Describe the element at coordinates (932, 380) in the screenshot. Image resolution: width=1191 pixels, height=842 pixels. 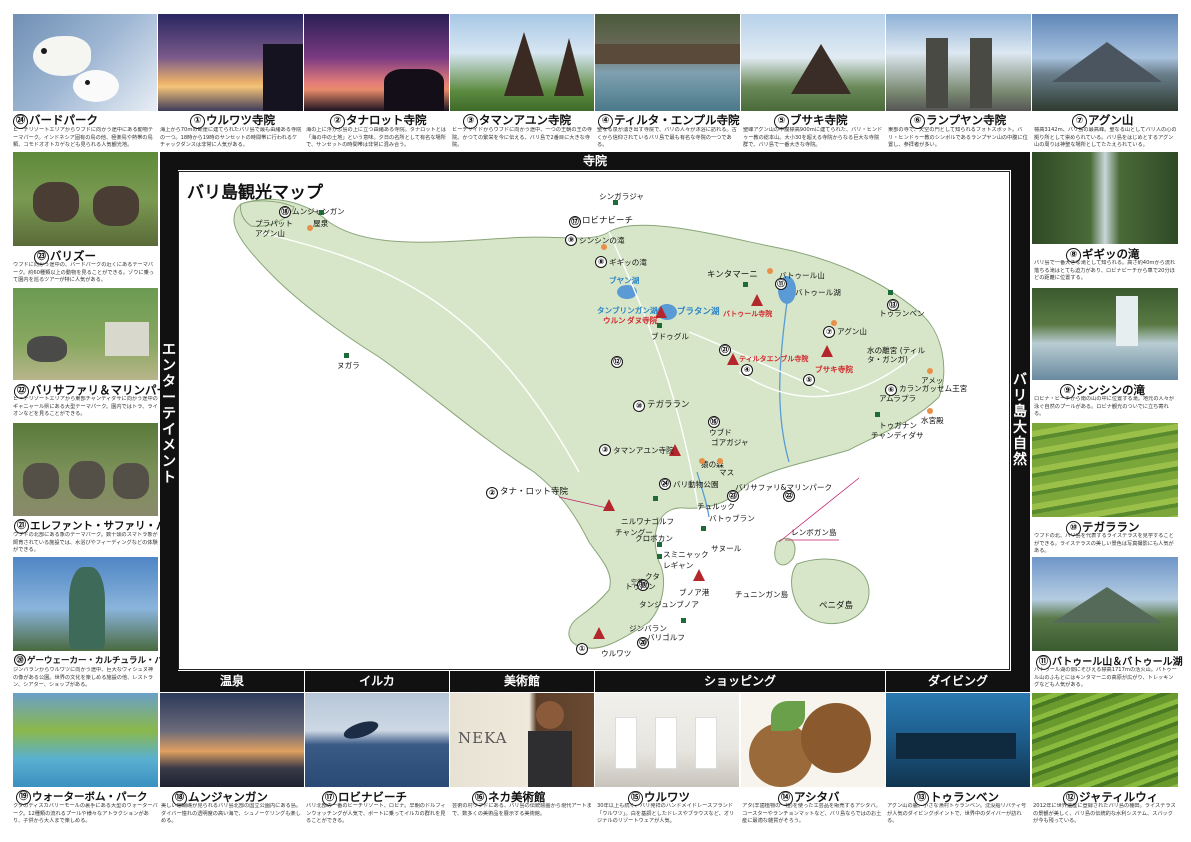
I see `map-label-amed: アメッ` at that location.